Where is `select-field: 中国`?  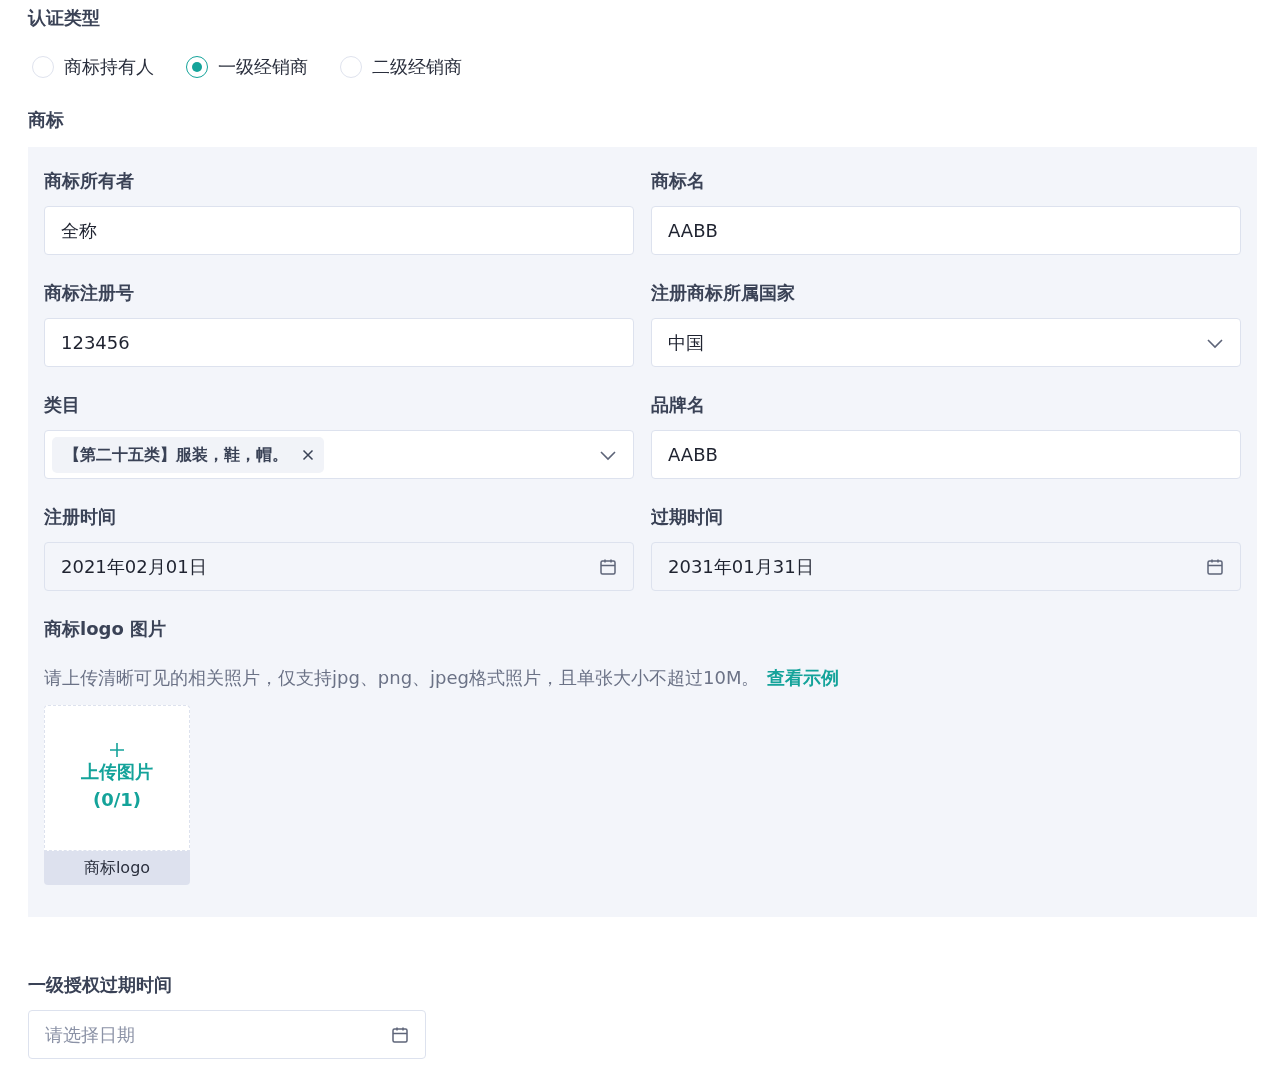 select-field: 中国 is located at coordinates (946, 342).